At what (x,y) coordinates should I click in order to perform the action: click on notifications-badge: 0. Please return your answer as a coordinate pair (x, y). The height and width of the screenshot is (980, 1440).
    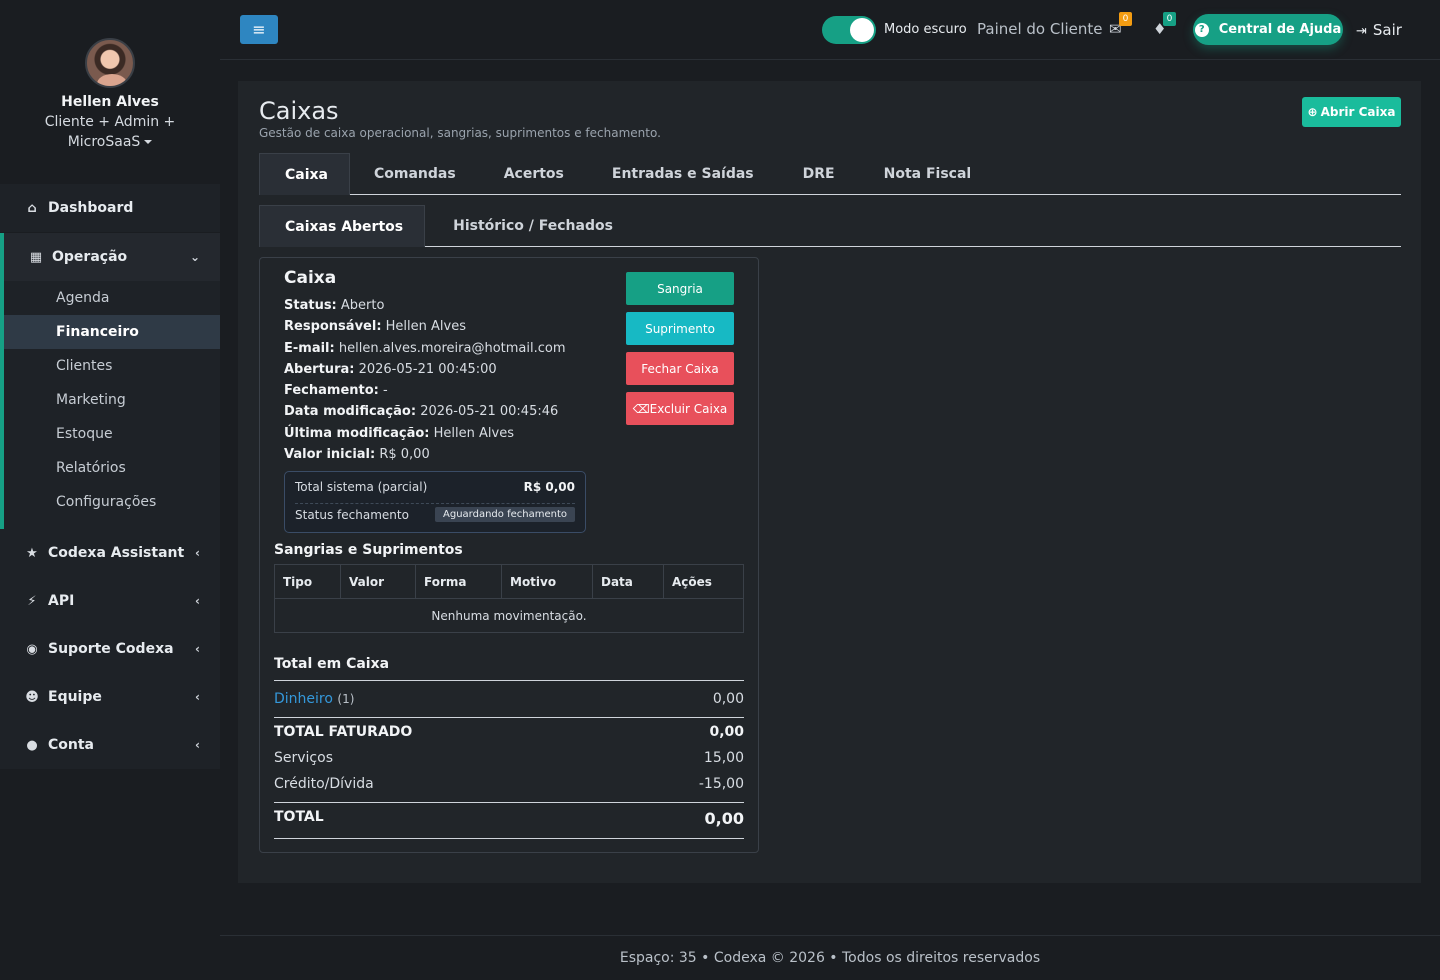
    Looking at the image, I should click on (1169, 19).